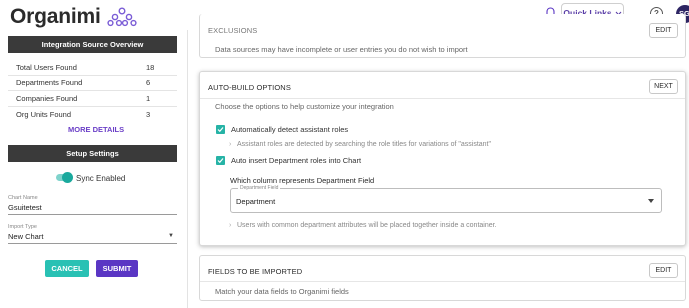 This screenshot has height=308, width=689. I want to click on auto-insert-department-checkbox, so click(220, 160).